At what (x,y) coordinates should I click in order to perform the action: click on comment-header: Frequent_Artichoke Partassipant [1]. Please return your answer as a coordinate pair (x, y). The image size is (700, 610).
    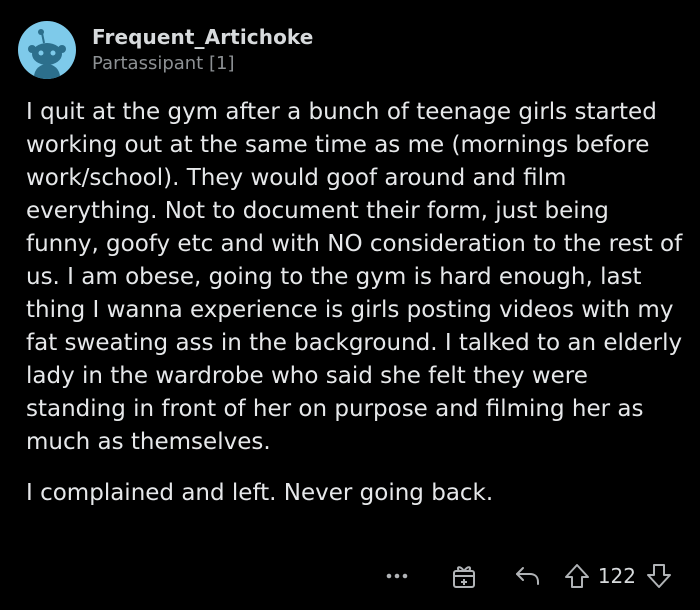
    Looking at the image, I should click on (165, 50).